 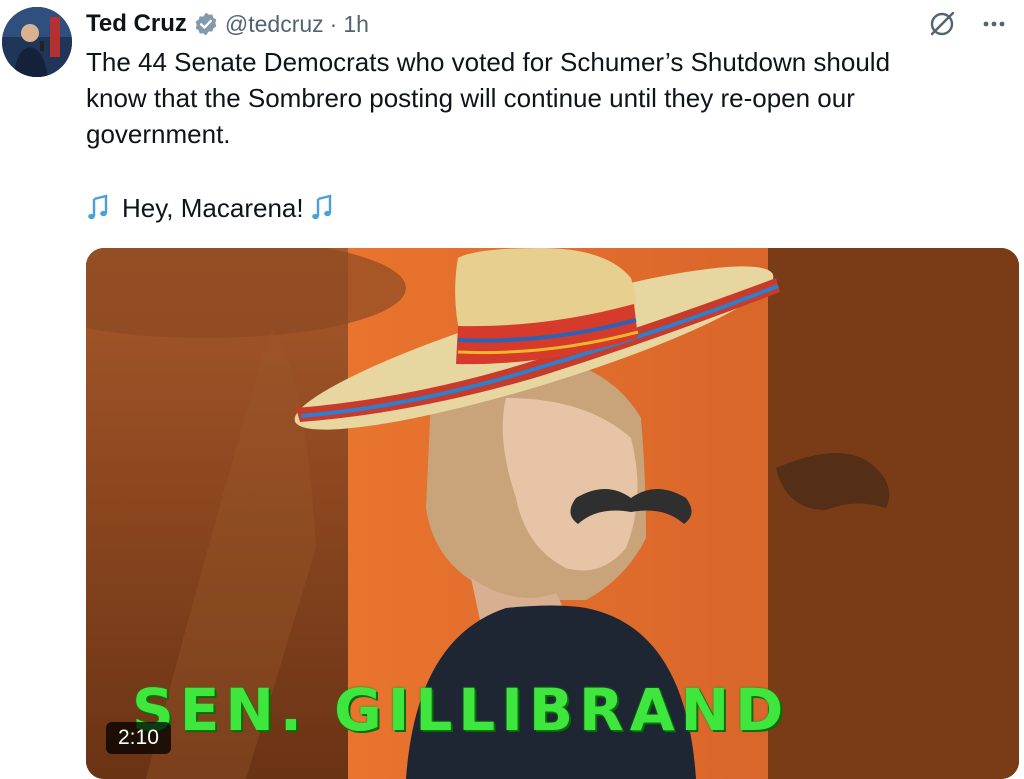 What do you see at coordinates (942, 24) in the screenshot?
I see `grok-icon` at bounding box center [942, 24].